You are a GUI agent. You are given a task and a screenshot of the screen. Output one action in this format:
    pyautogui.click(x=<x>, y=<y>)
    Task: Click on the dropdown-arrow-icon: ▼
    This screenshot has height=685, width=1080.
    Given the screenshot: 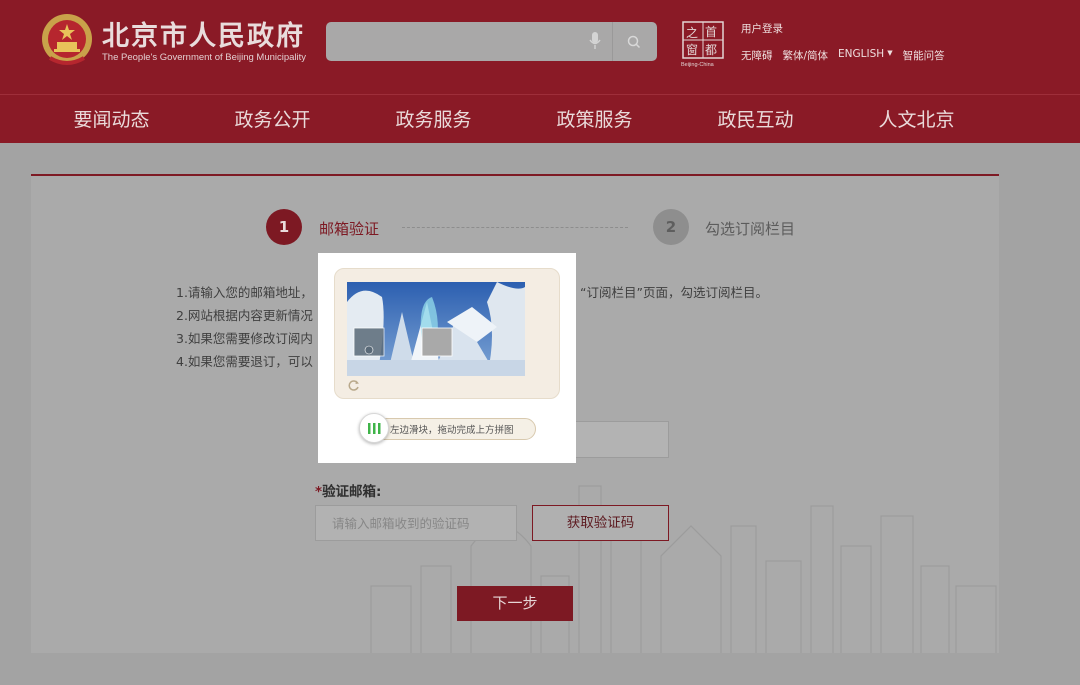 What is the action you would take?
    pyautogui.click(x=890, y=53)
    